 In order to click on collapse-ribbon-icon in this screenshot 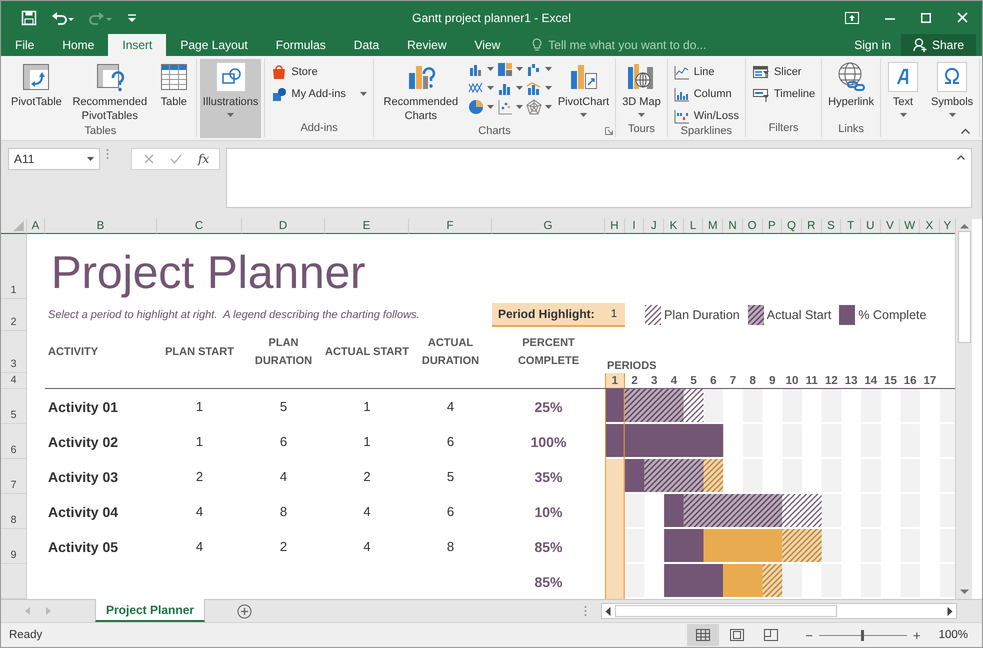, I will do `click(965, 131)`.